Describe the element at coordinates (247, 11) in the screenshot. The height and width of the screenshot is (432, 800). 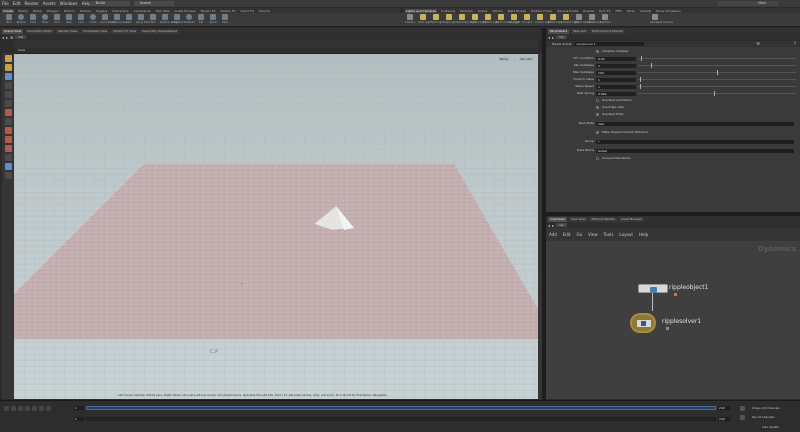
I see `shelf-tab: Cloud FX` at that location.